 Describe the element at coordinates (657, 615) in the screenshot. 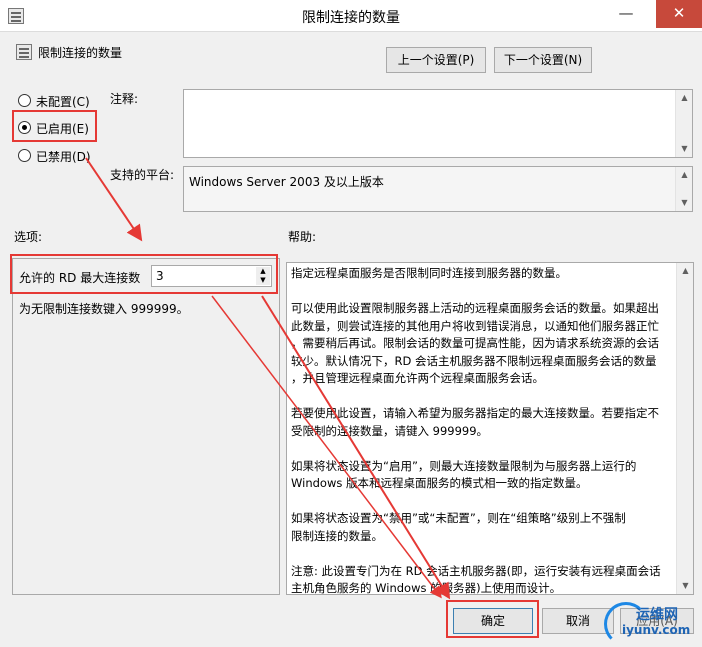

I see `watermark-brand: 运维网` at that location.